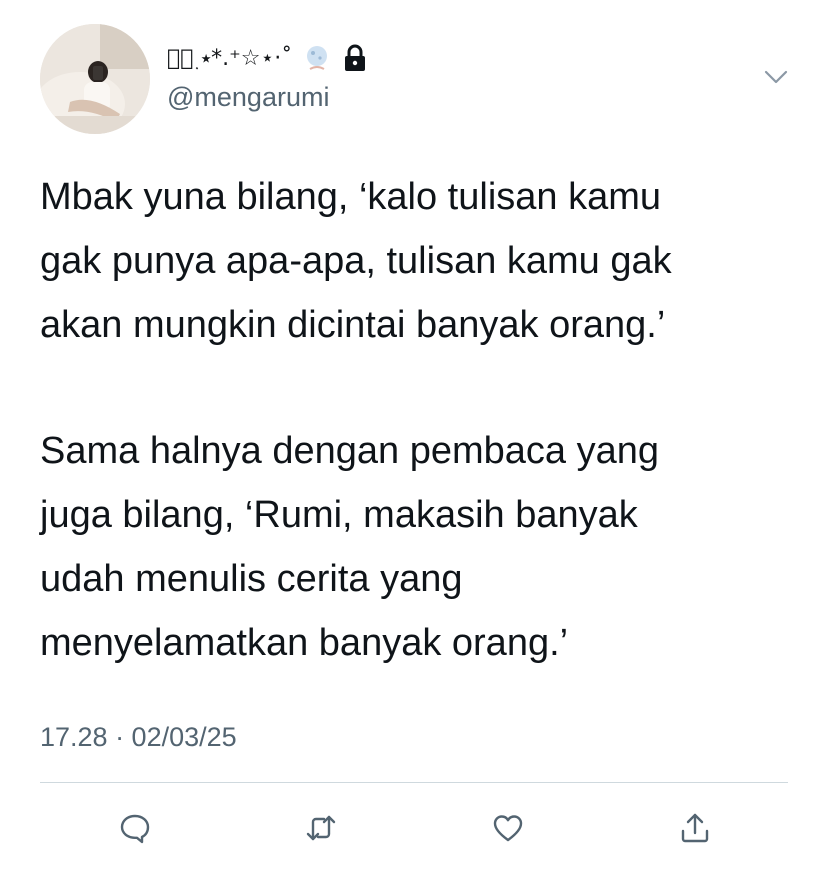 Image resolution: width=828 pixels, height=872 pixels. I want to click on retweet-button, so click(321, 828).